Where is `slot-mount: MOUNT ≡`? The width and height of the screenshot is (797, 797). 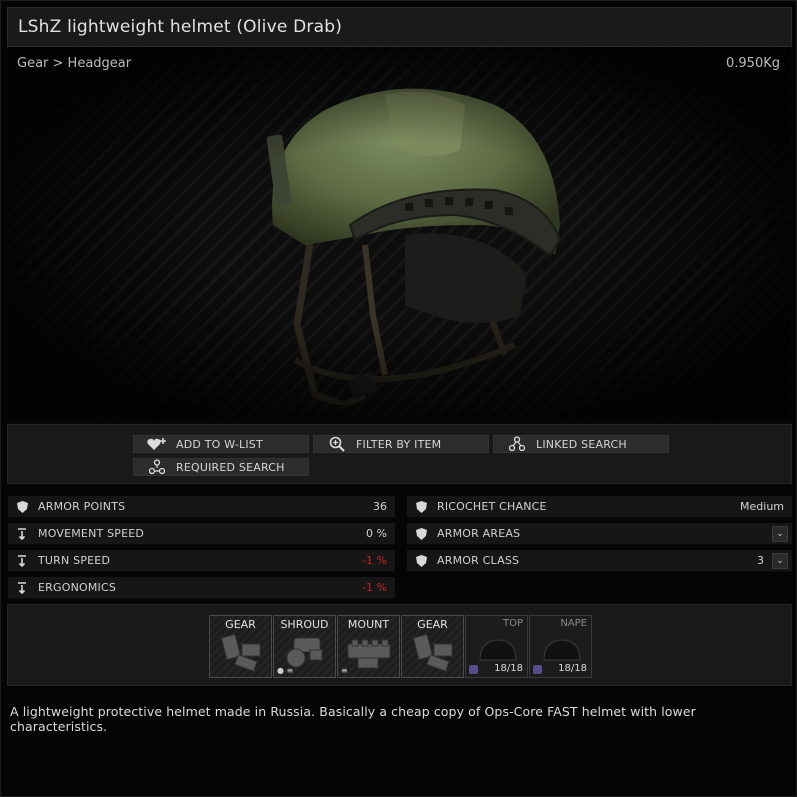
slot-mount: MOUNT ≡ is located at coordinates (368, 646).